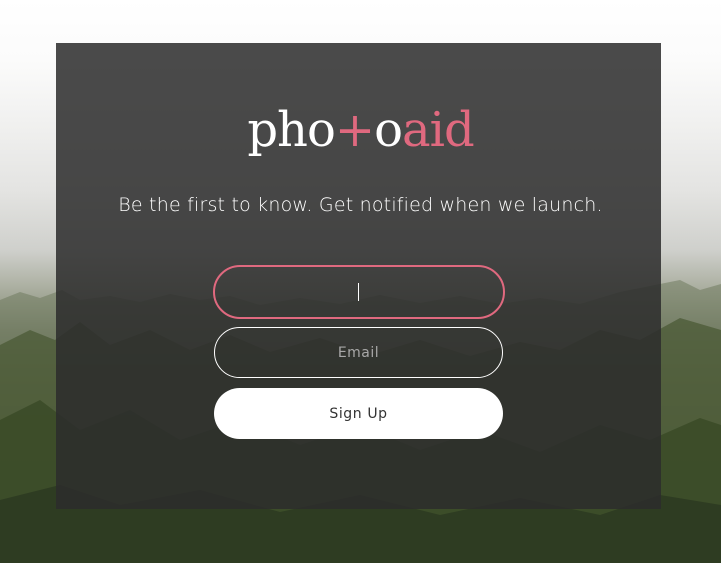 This screenshot has width=721, height=563. What do you see at coordinates (388, 130) in the screenshot?
I see `logo-text-o: o` at bounding box center [388, 130].